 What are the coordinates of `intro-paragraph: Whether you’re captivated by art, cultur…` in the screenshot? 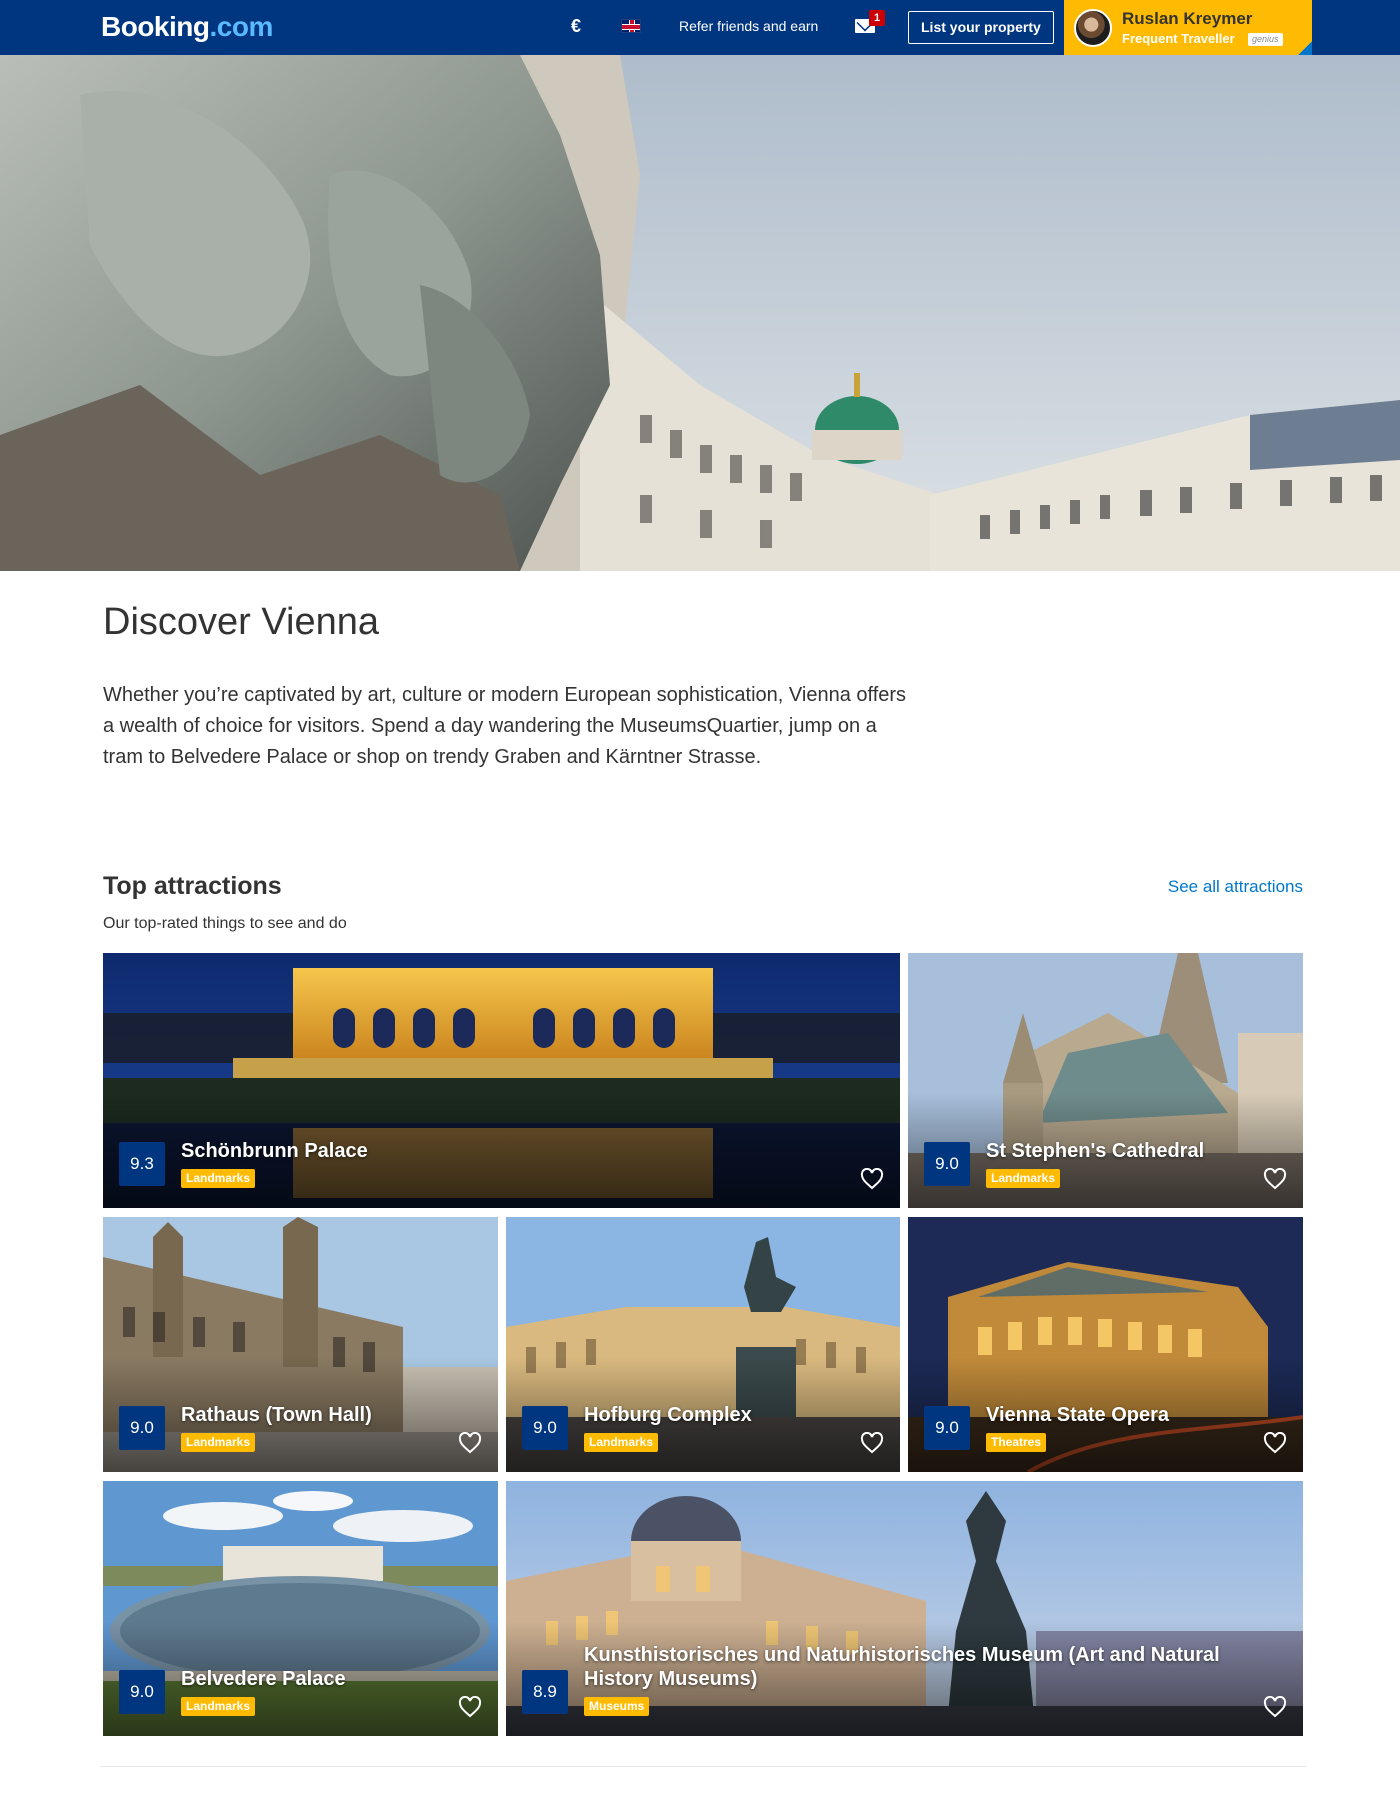 It's located at (505, 726).